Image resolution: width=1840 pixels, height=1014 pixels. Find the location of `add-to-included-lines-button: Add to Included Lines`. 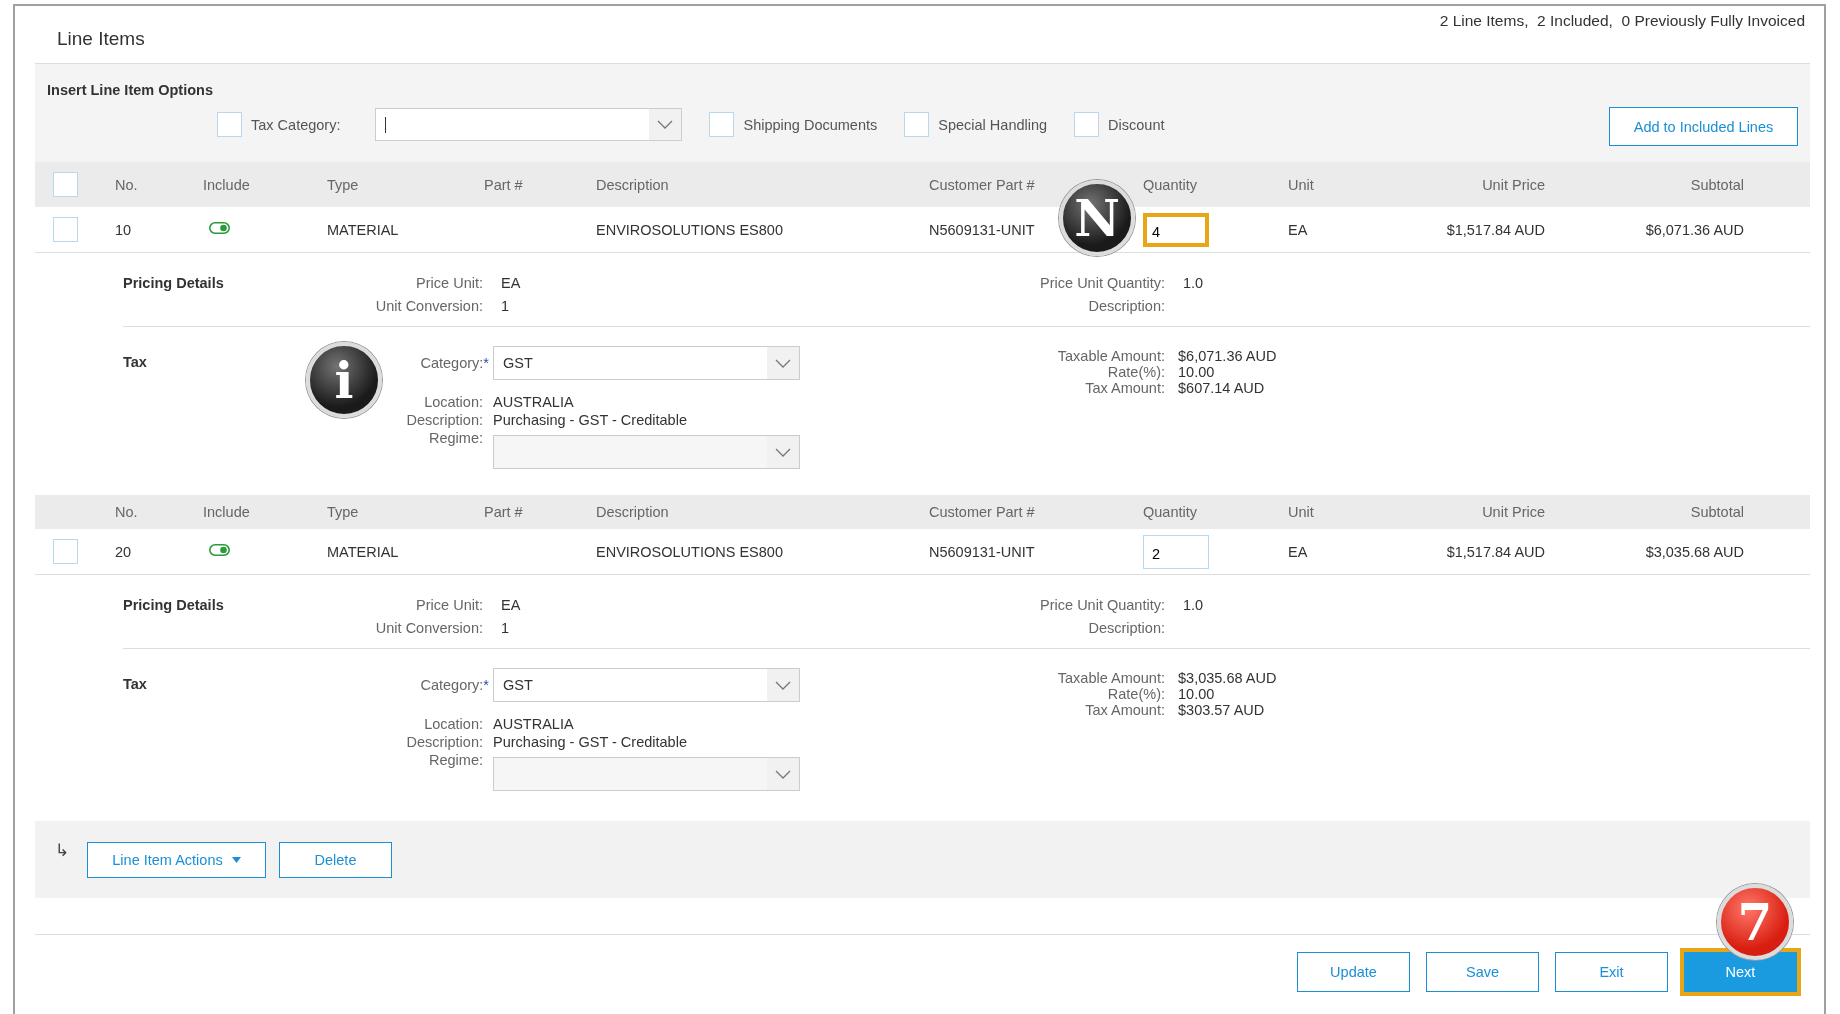

add-to-included-lines-button: Add to Included Lines is located at coordinates (1703, 126).